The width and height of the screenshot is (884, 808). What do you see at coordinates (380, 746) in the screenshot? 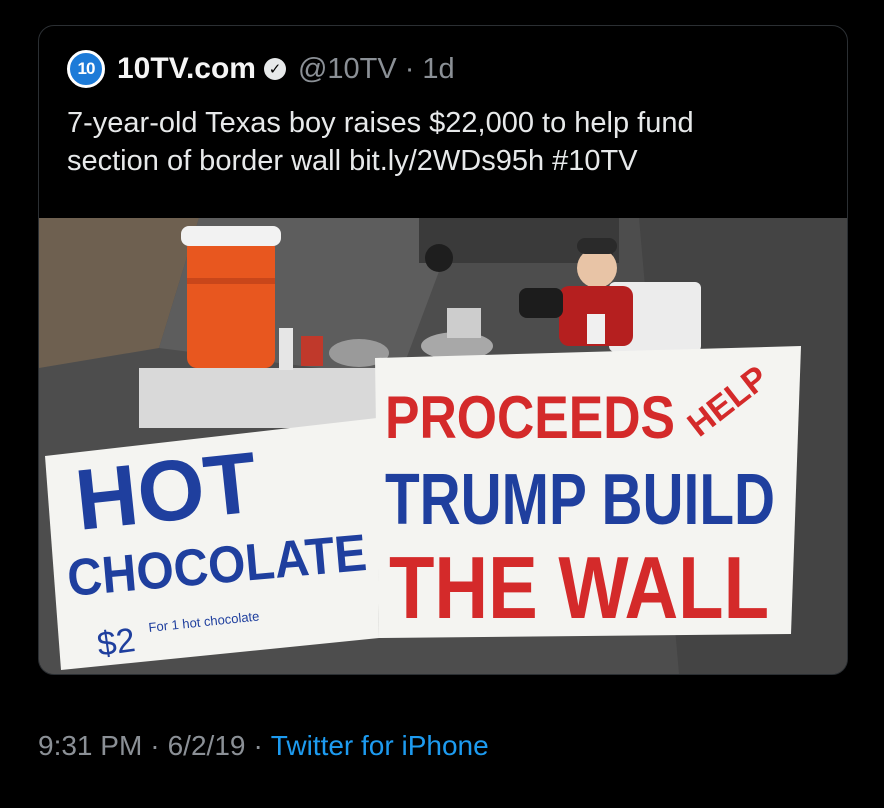
I see `tweet-source-link: Twitter for iPhone` at bounding box center [380, 746].